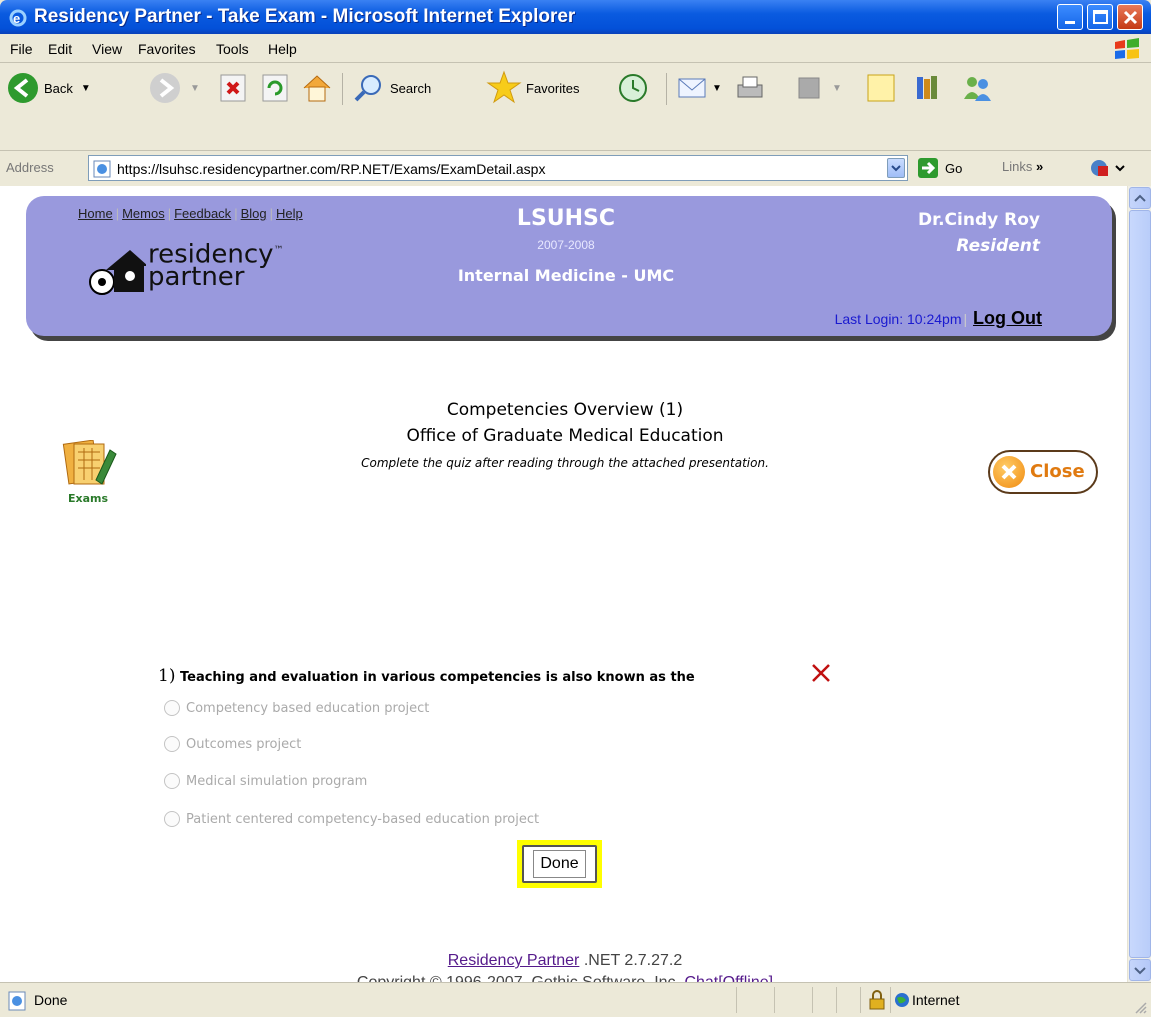  I want to click on done-highlight: Done, so click(559, 864).